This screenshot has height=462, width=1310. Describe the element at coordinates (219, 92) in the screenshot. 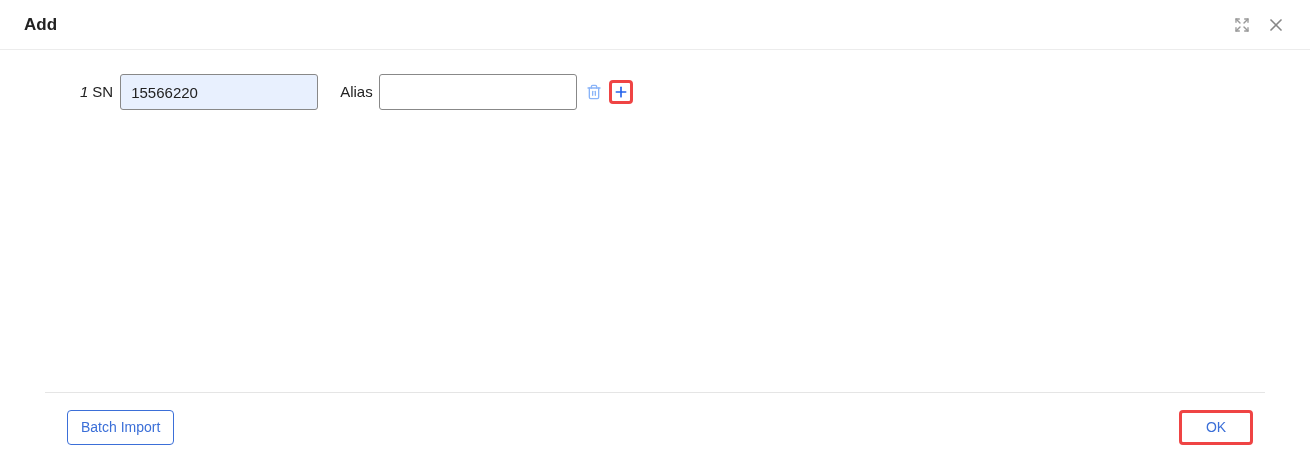

I see `sn-field: 15566220` at that location.